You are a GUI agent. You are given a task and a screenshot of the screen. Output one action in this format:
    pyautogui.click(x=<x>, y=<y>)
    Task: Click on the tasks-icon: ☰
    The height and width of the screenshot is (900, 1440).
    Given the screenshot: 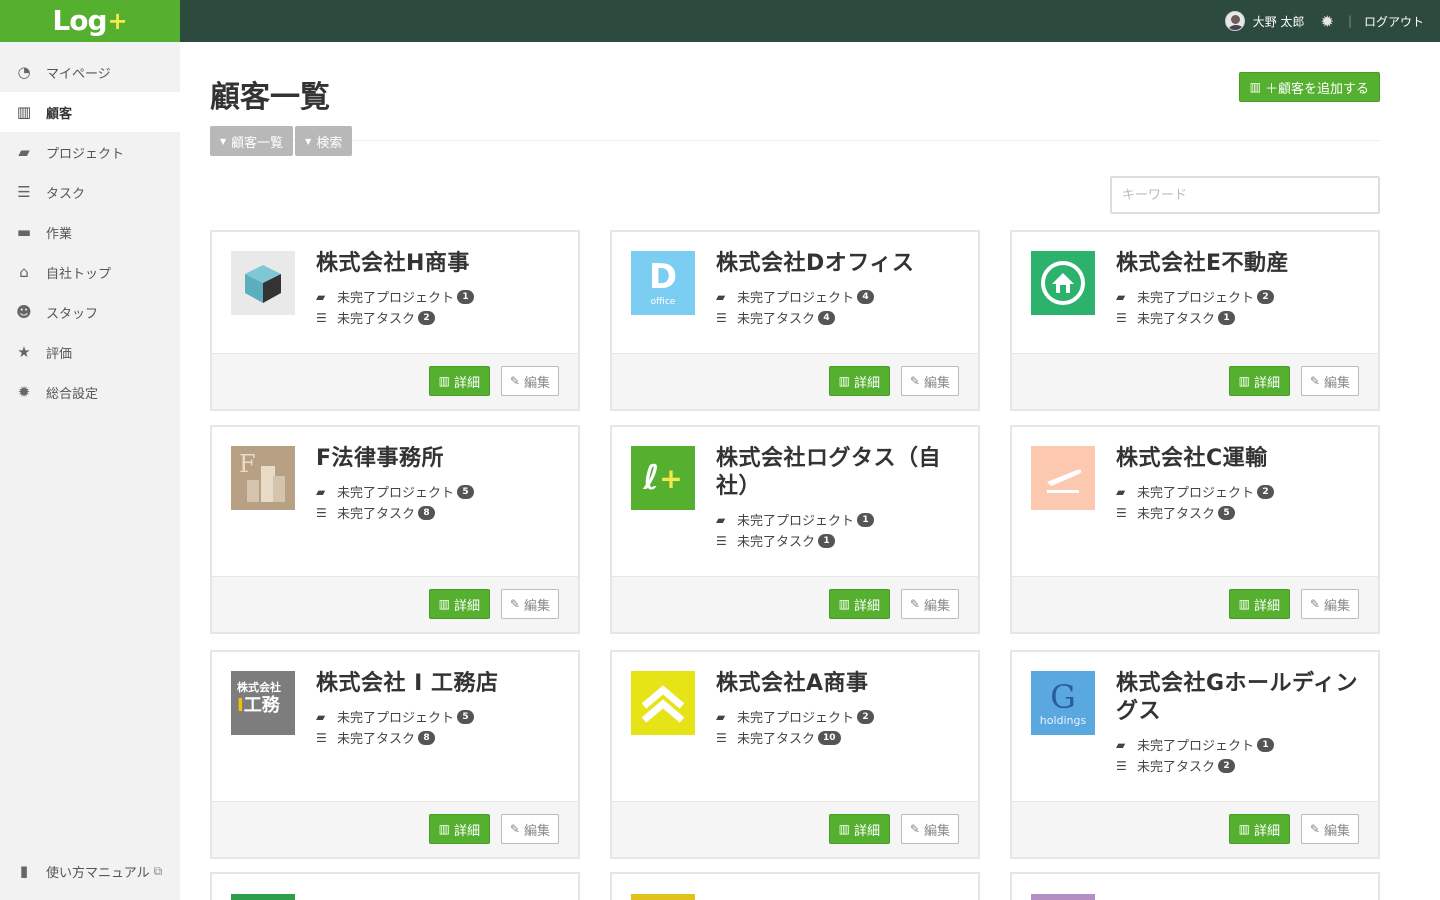 What is the action you would take?
    pyautogui.click(x=1121, y=765)
    